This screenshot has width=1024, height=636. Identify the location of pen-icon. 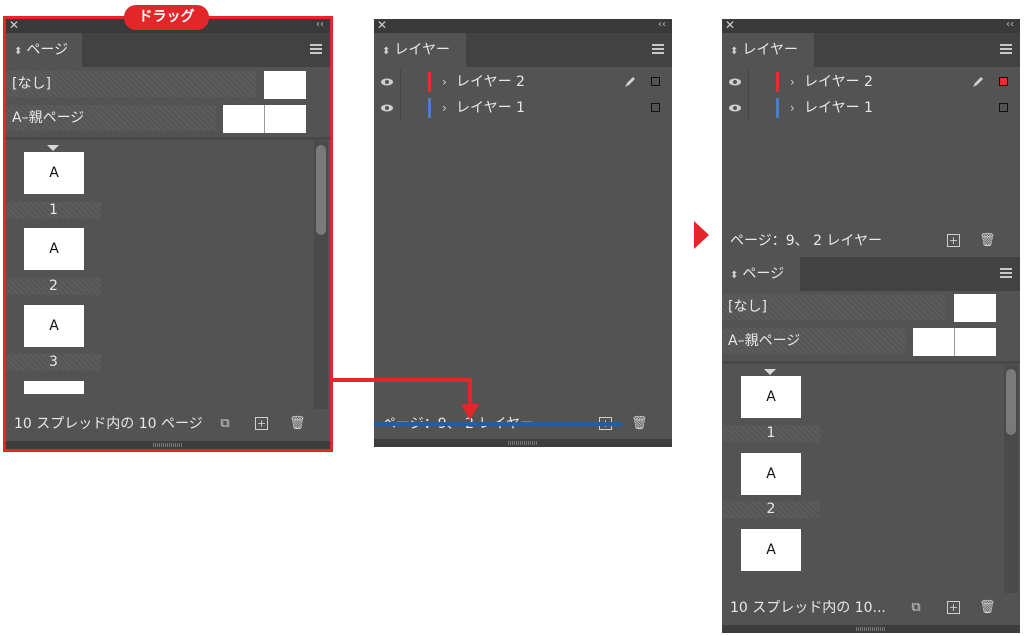
(978, 82).